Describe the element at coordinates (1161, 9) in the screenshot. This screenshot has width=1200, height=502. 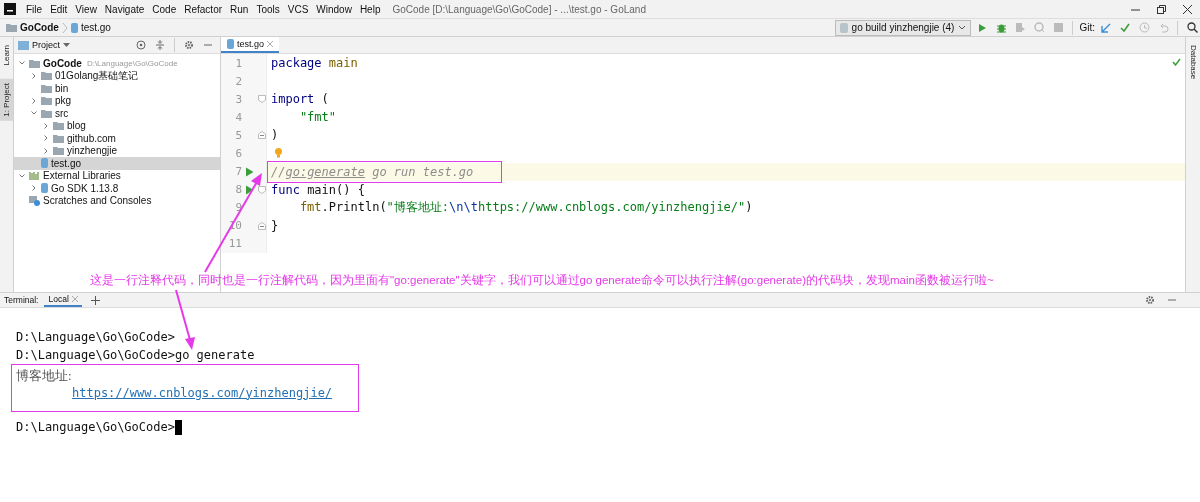
I see `restore-icon` at that location.